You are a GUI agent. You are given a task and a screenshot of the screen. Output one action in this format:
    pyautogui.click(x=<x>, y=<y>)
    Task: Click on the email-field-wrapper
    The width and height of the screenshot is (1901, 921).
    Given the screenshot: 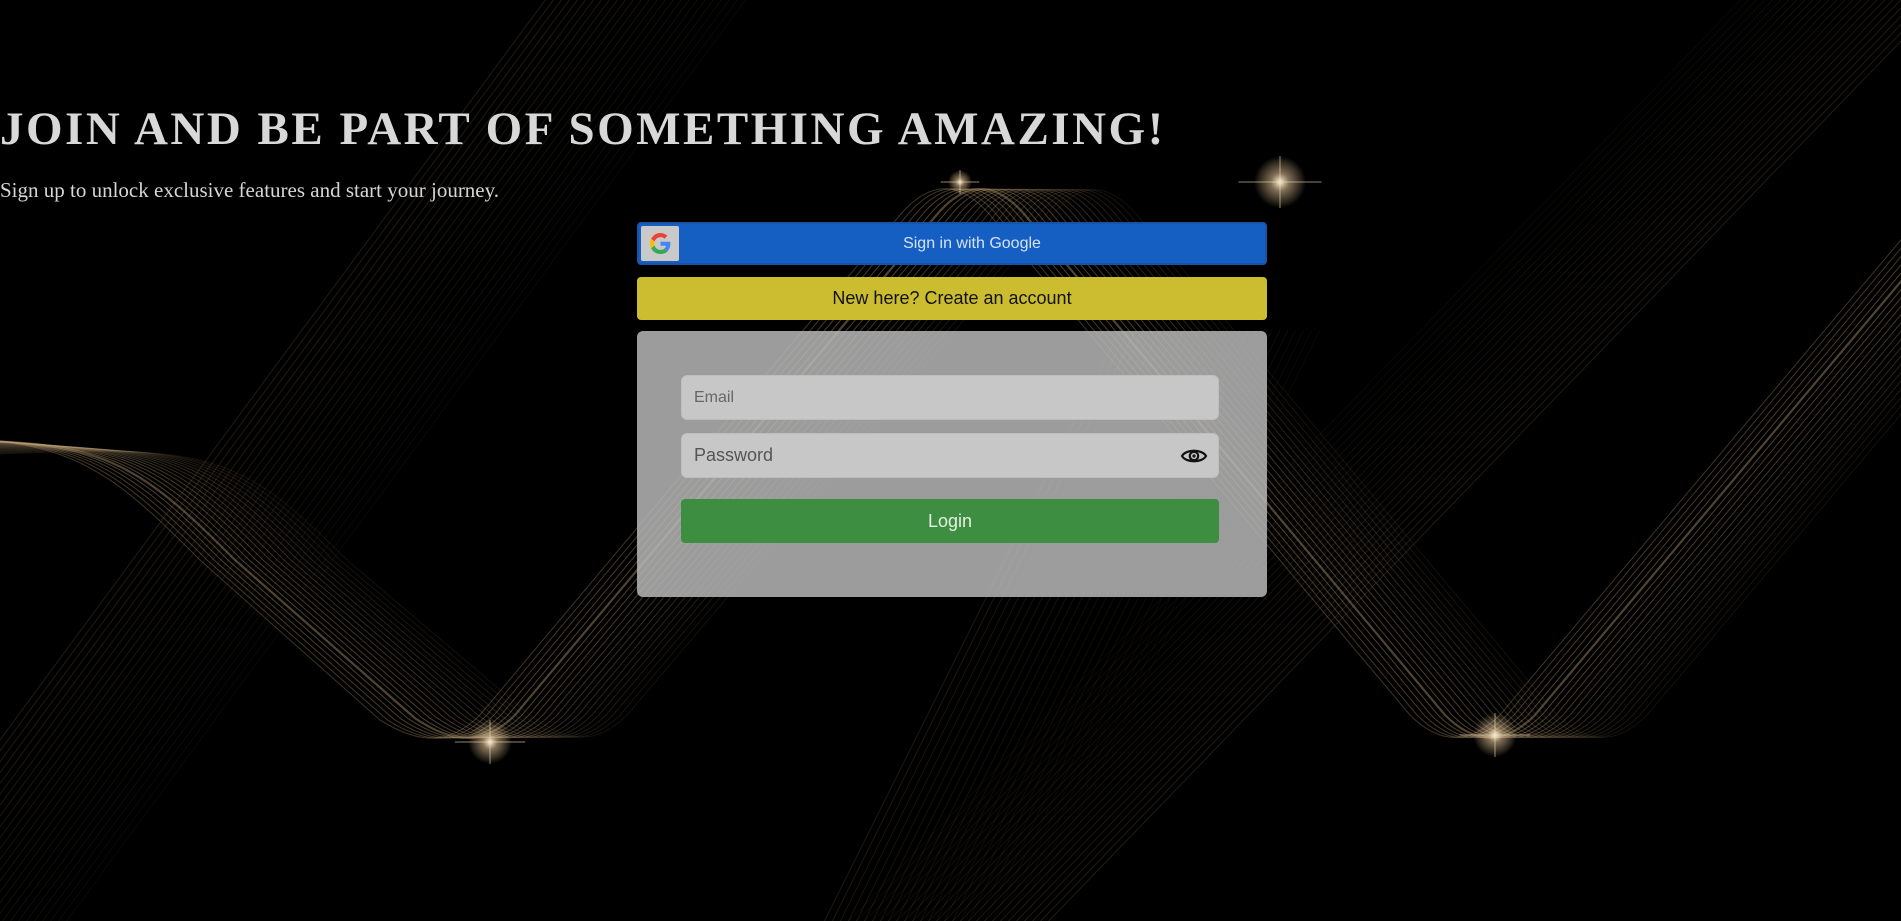 What is the action you would take?
    pyautogui.click(x=950, y=397)
    